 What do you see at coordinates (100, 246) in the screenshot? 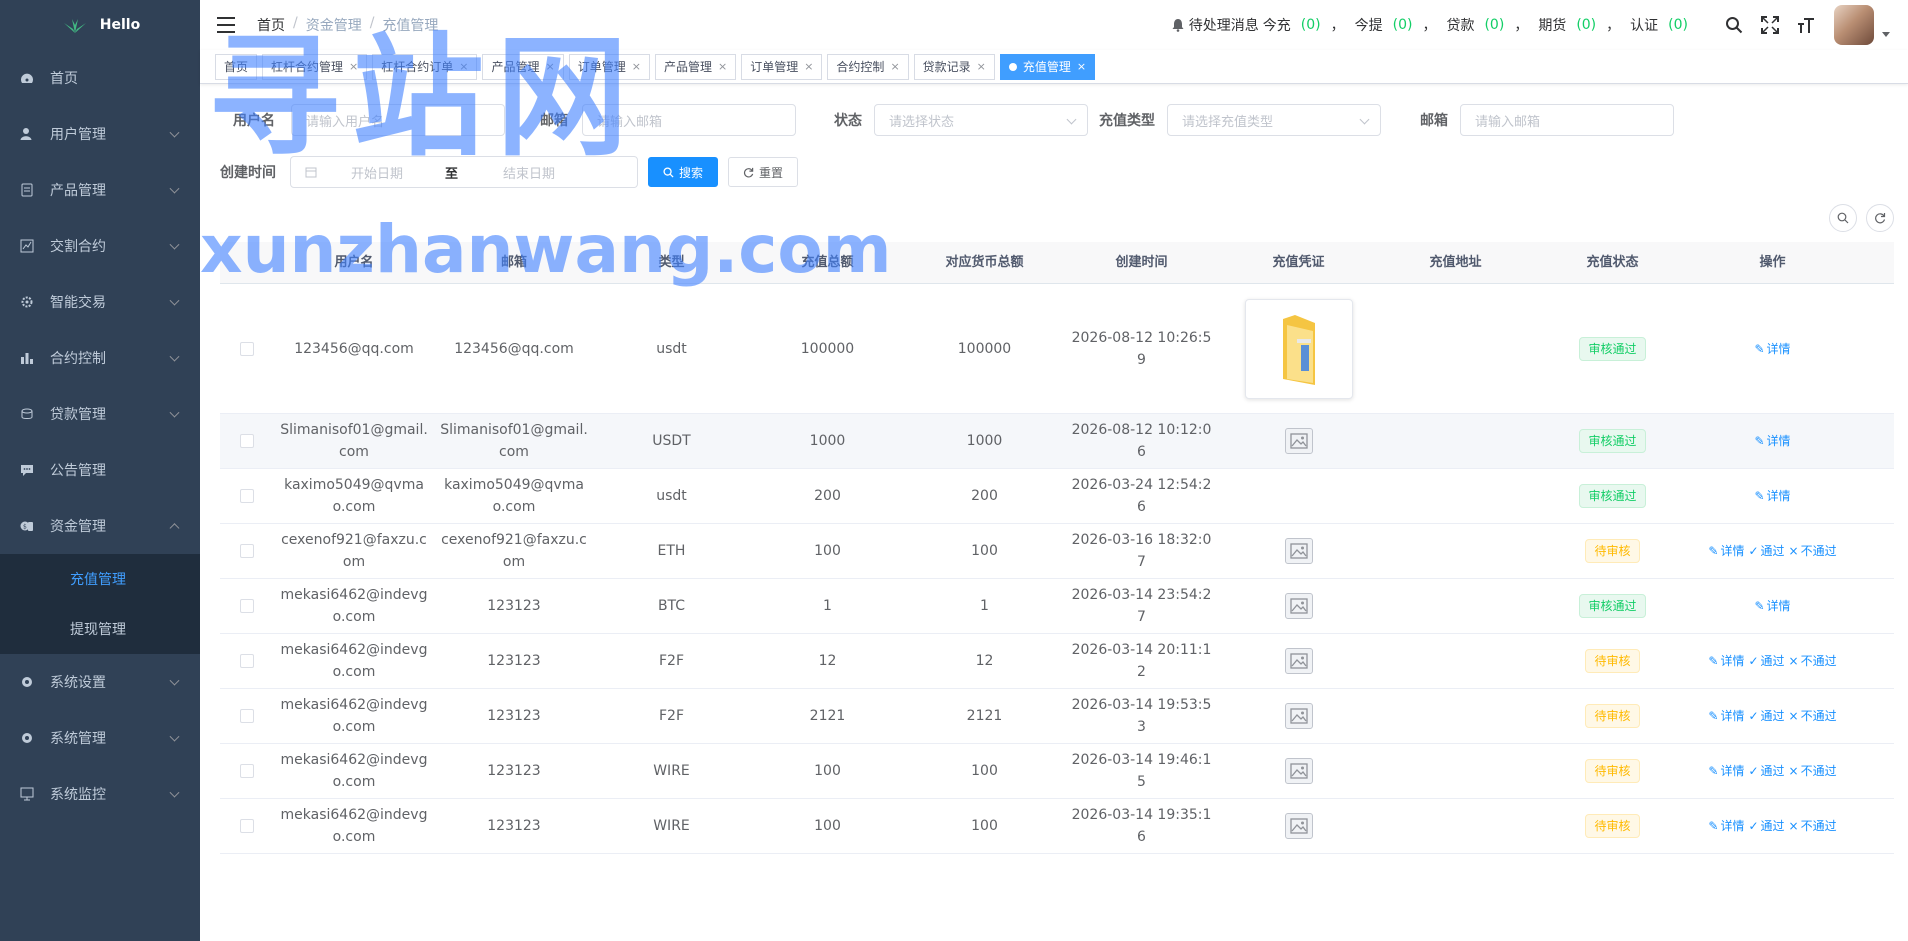
I see `sidebar-item-item-3: 交割合约` at bounding box center [100, 246].